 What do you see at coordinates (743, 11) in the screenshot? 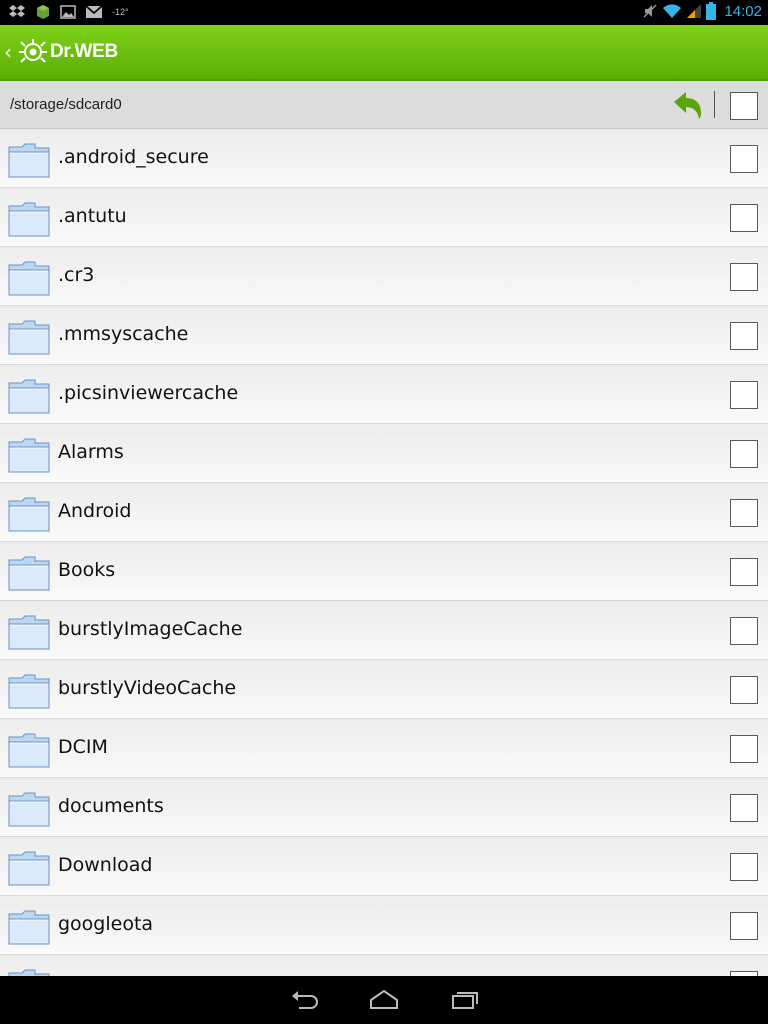
I see `clock: 14:02` at bounding box center [743, 11].